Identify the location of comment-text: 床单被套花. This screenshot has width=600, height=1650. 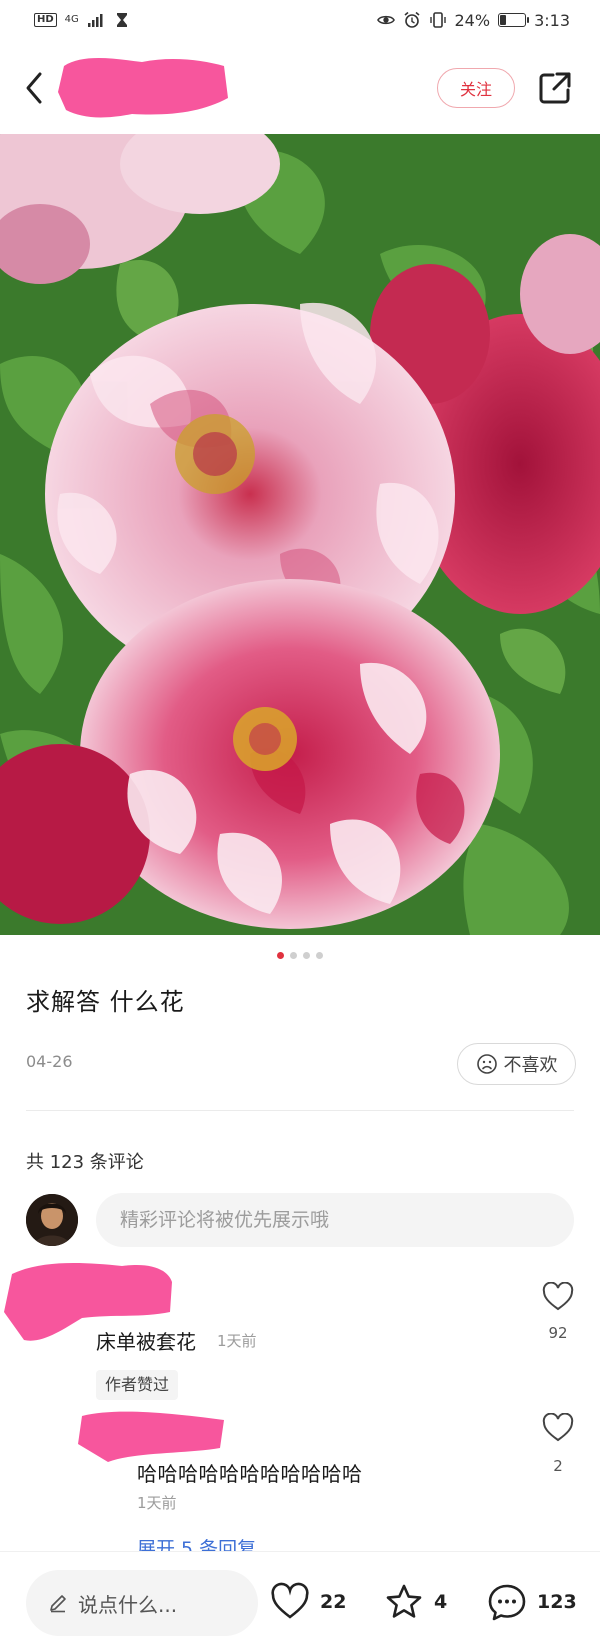
(146, 1342).